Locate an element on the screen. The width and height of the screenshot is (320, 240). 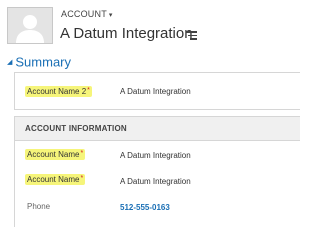
person-silhouette-icon is located at coordinates (30, 25).